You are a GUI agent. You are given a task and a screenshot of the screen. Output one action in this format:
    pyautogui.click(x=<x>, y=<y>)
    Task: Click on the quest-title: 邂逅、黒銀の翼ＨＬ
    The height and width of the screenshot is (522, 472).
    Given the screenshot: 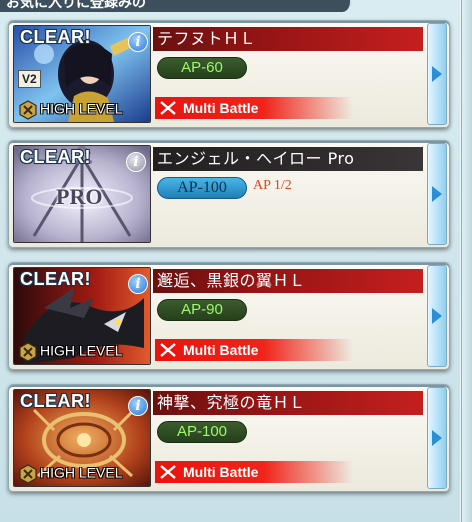 What is the action you would take?
    pyautogui.click(x=288, y=281)
    